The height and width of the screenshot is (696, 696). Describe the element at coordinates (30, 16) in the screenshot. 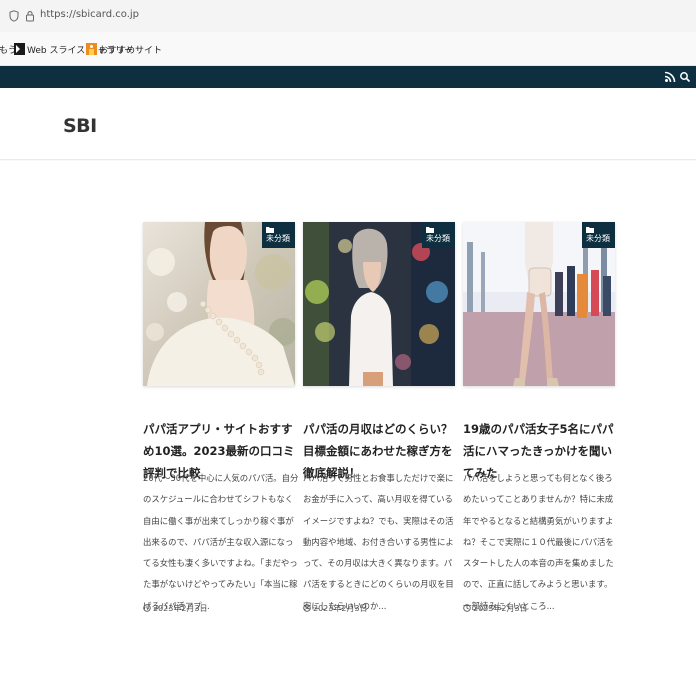

I see `lock-icon` at that location.